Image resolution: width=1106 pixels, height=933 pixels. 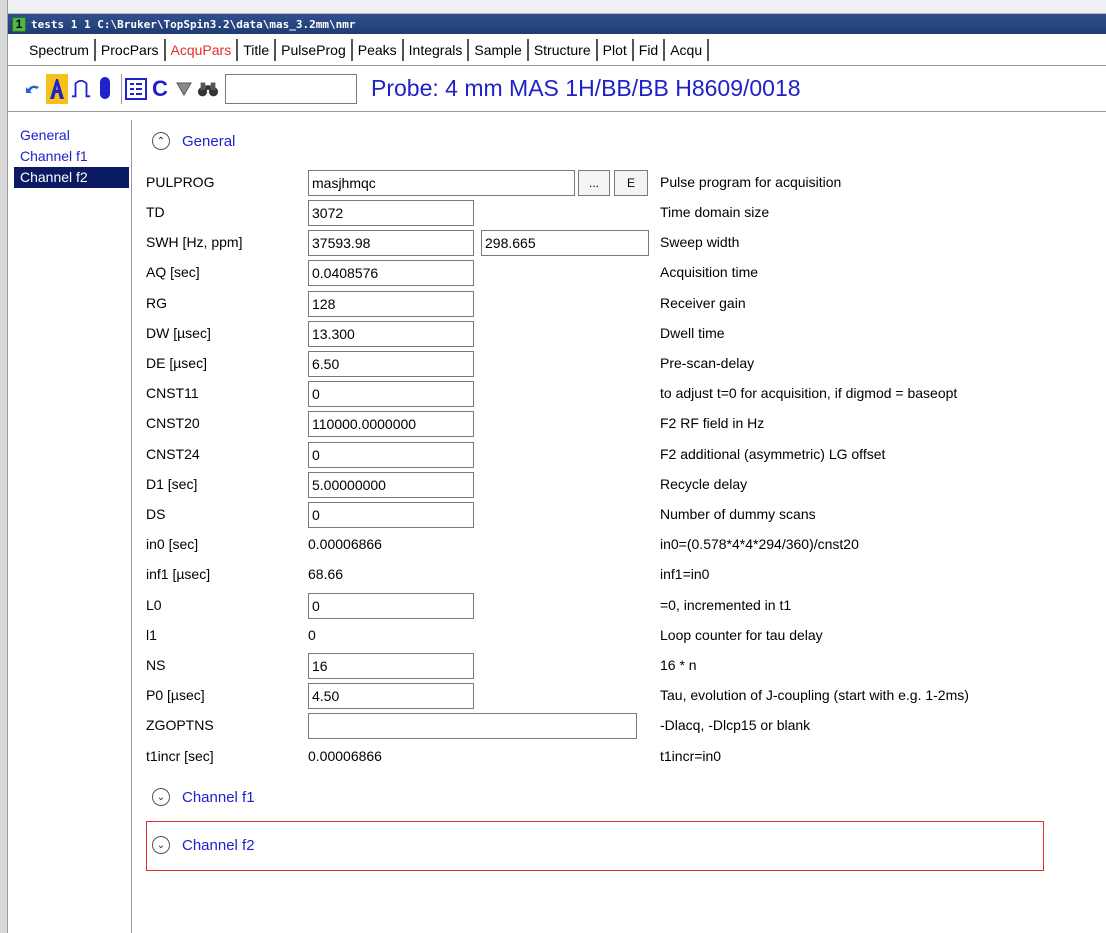 I want to click on sidebar-item-channel-f1: Channel f1, so click(x=72, y=156).